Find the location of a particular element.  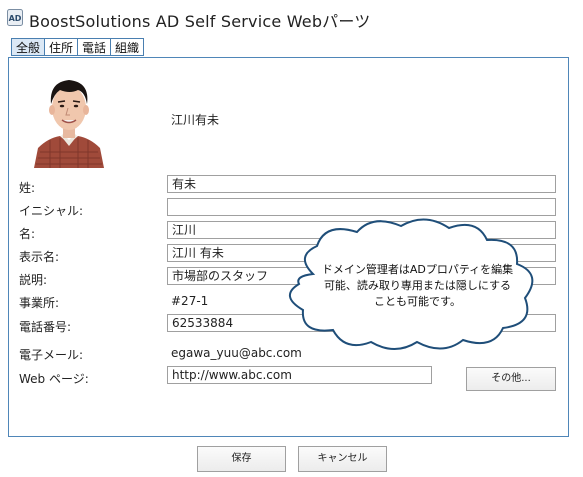

initials-field is located at coordinates (361, 207).